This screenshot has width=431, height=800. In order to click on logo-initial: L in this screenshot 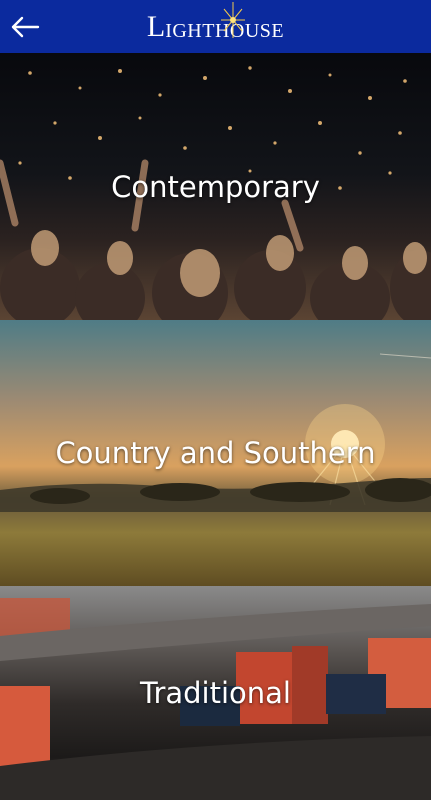, I will do `click(156, 26)`.